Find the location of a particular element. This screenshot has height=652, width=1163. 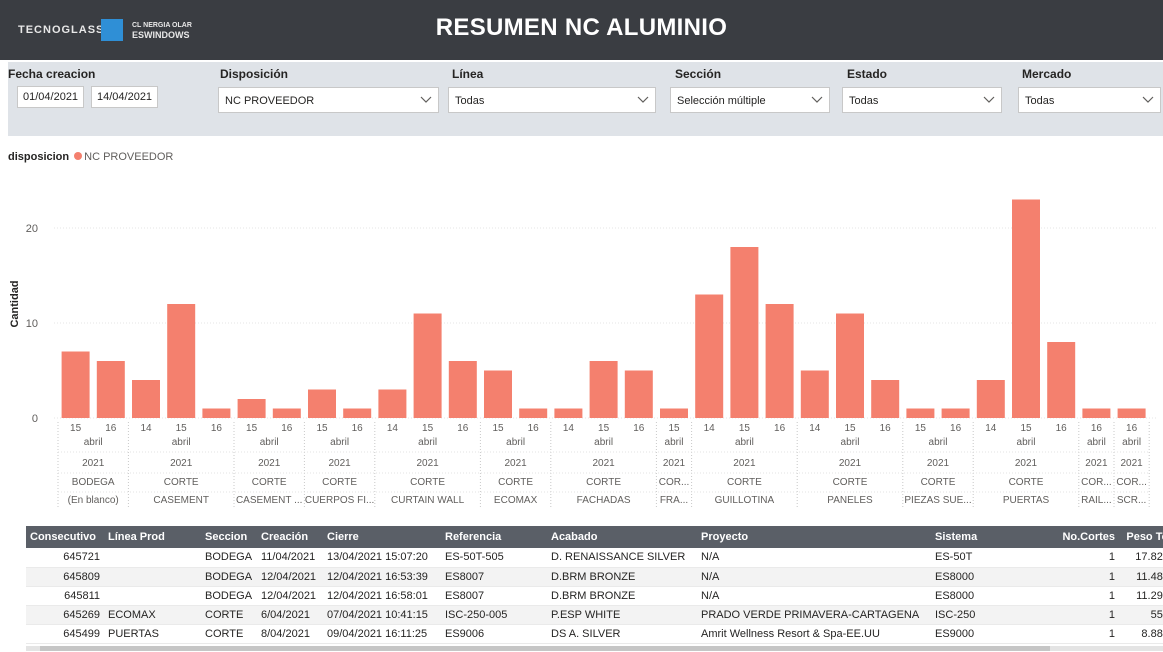

table-cell: 6/04/2021 is located at coordinates (290, 615).